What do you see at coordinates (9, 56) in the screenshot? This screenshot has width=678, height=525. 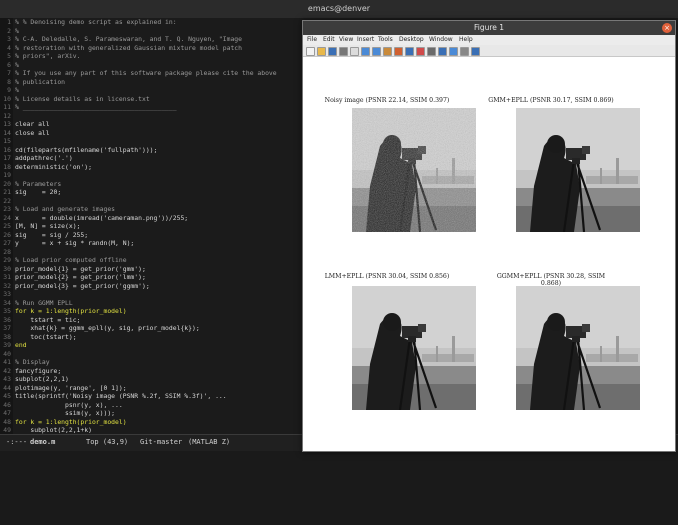 I see `line-number: 5` at bounding box center [9, 56].